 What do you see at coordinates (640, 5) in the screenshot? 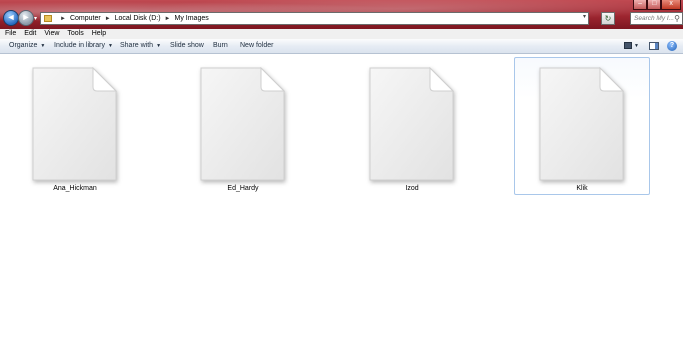
I see `minimize-button: –` at bounding box center [640, 5].